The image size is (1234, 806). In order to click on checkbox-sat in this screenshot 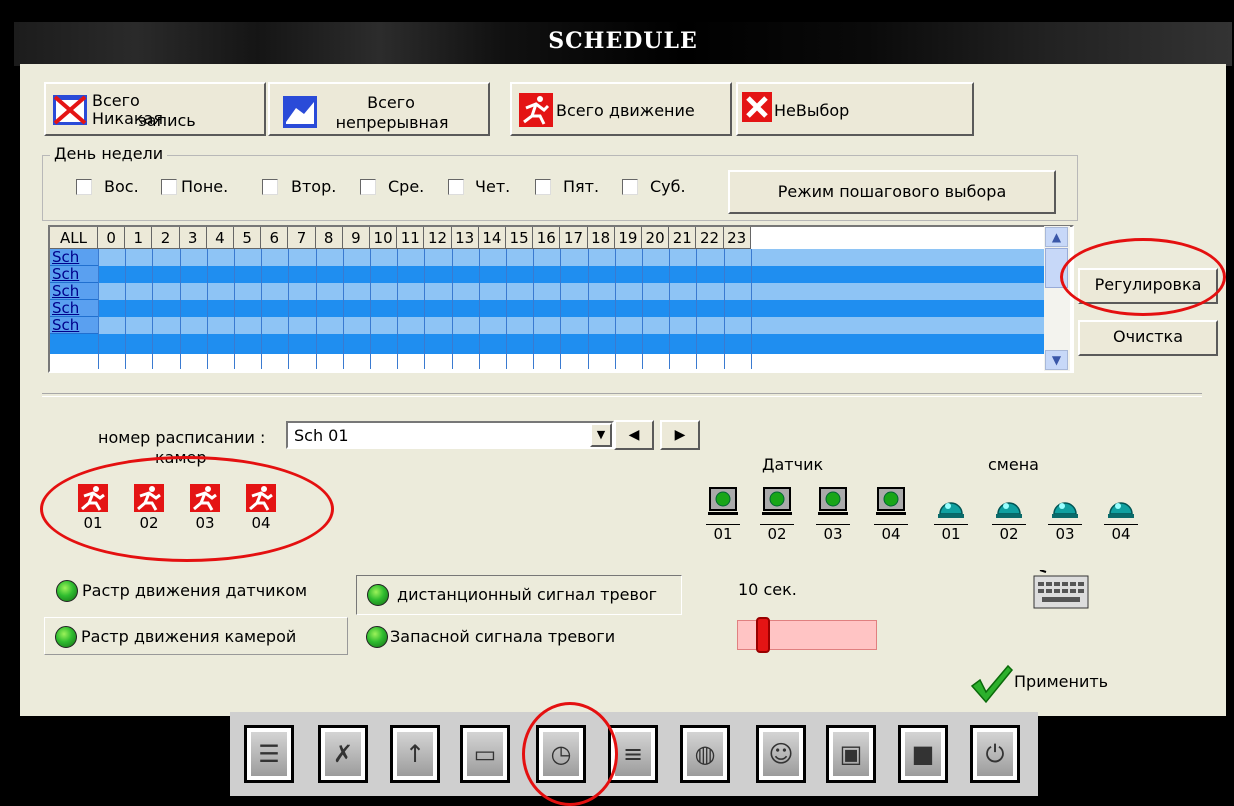, I will do `click(630, 187)`.